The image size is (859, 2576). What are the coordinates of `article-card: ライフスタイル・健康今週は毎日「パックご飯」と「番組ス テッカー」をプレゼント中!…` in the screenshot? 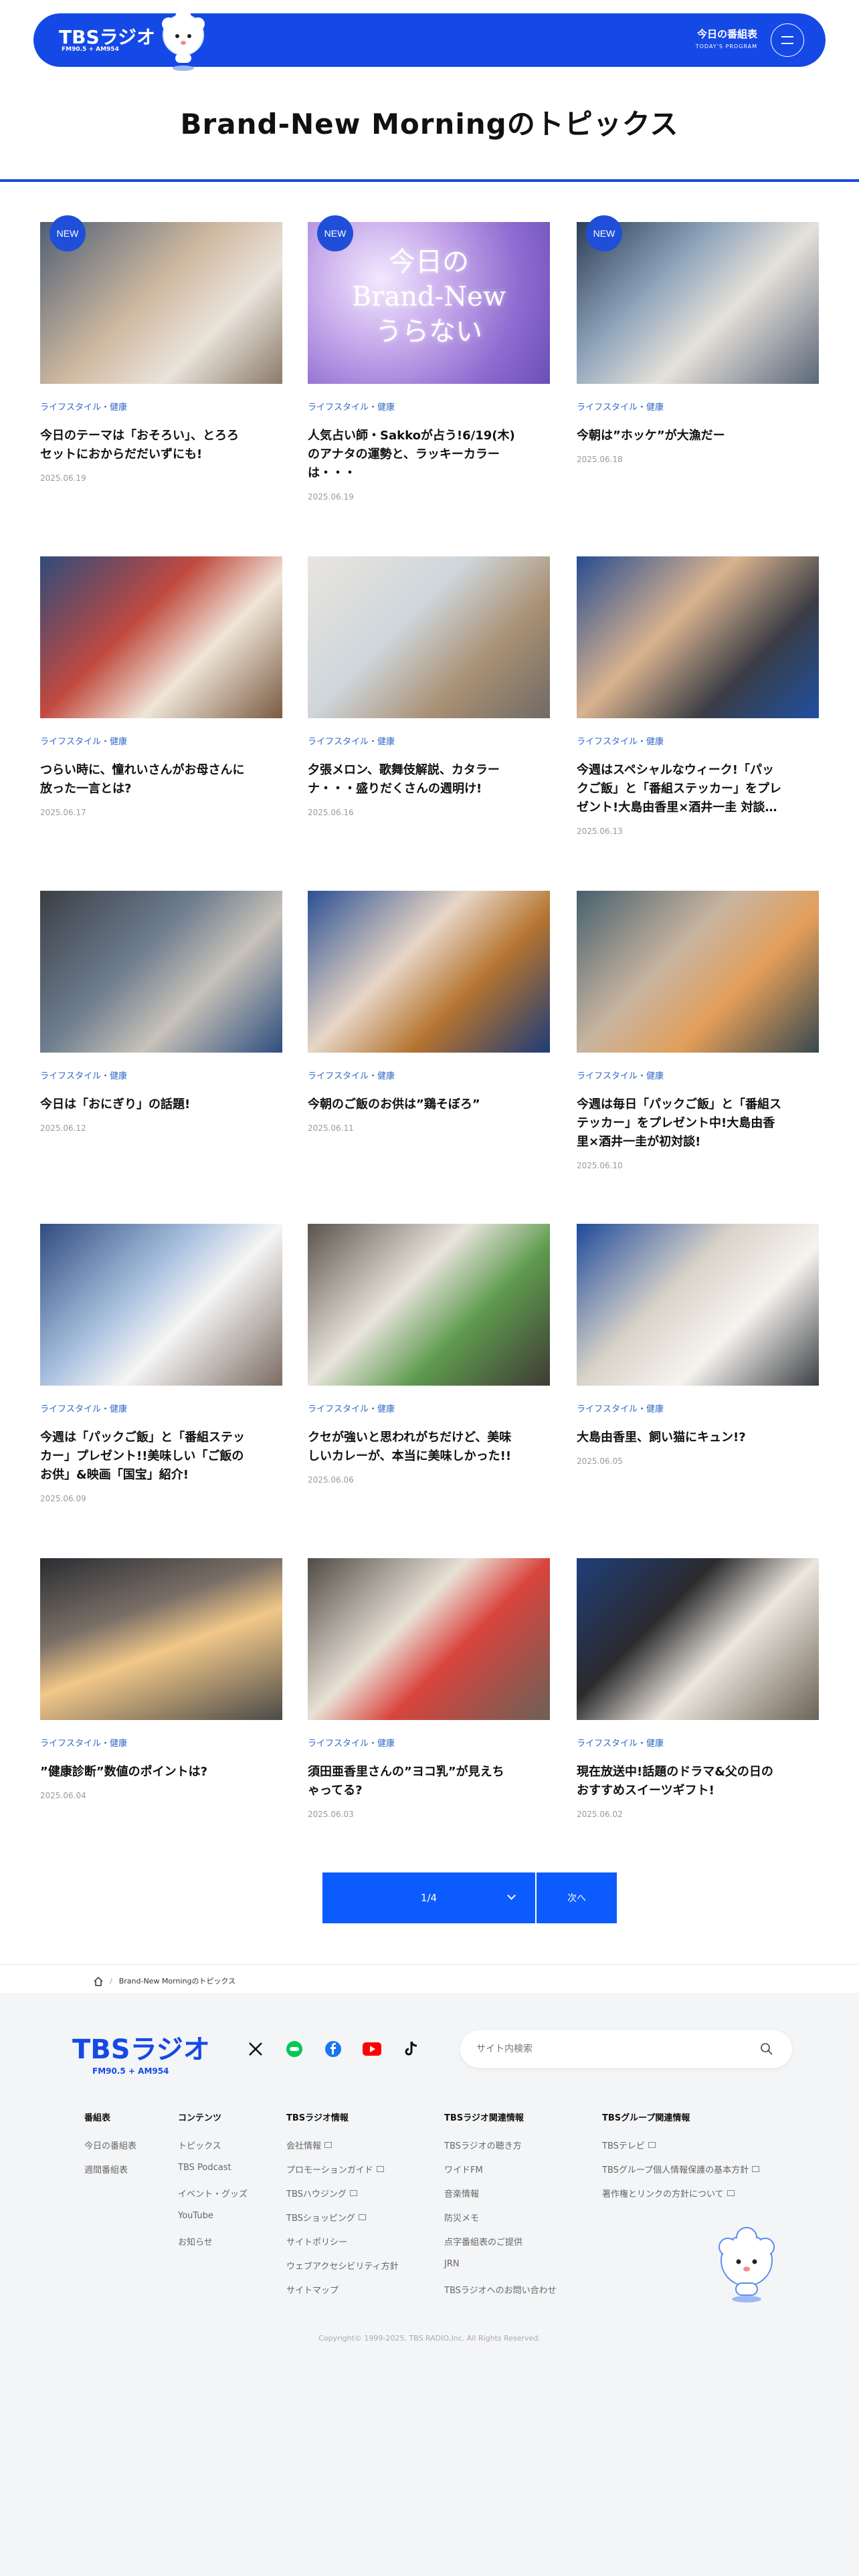 It's located at (698, 1038).